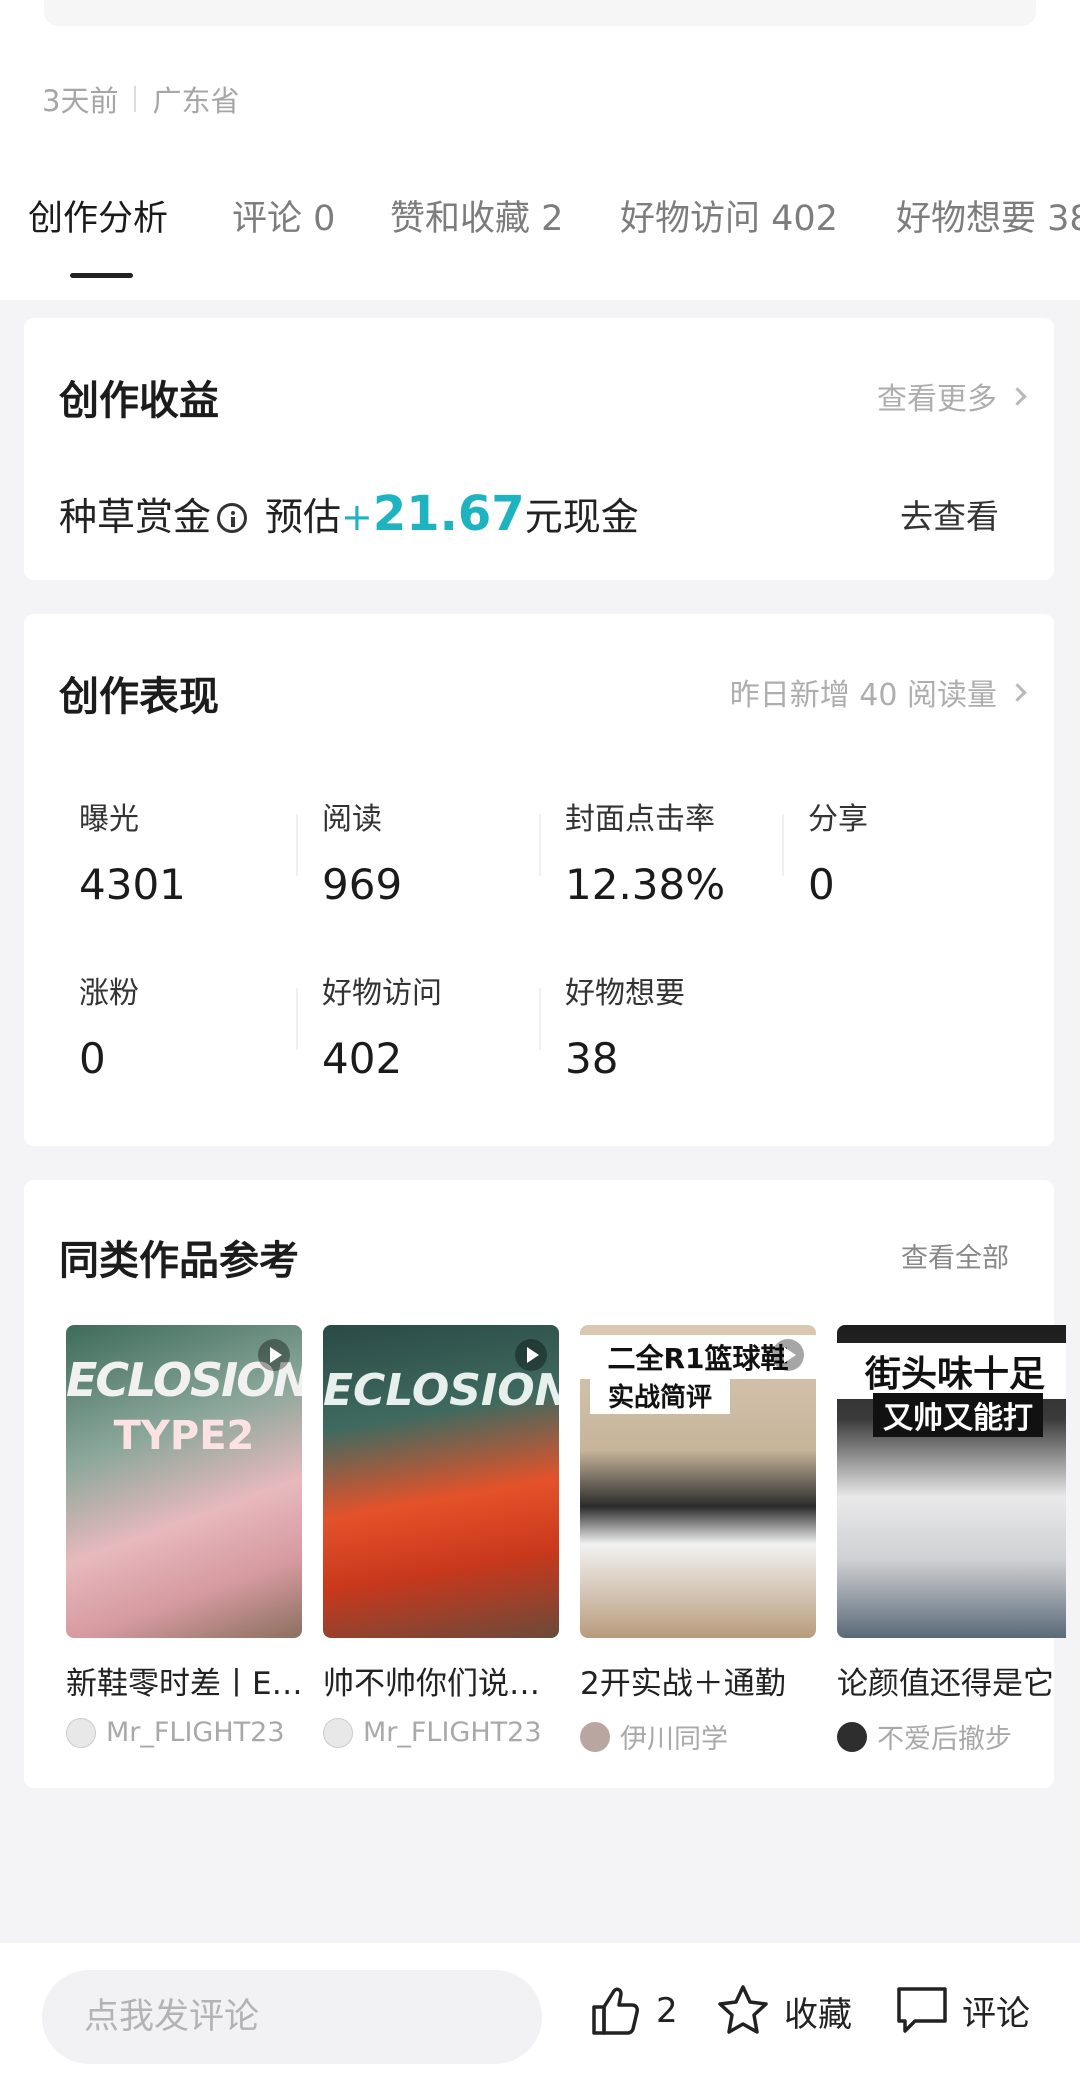 This screenshot has height=2097, width=1080. What do you see at coordinates (184, 1481) in the screenshot?
I see `cover-image: ECLOSION TYPE2` at bounding box center [184, 1481].